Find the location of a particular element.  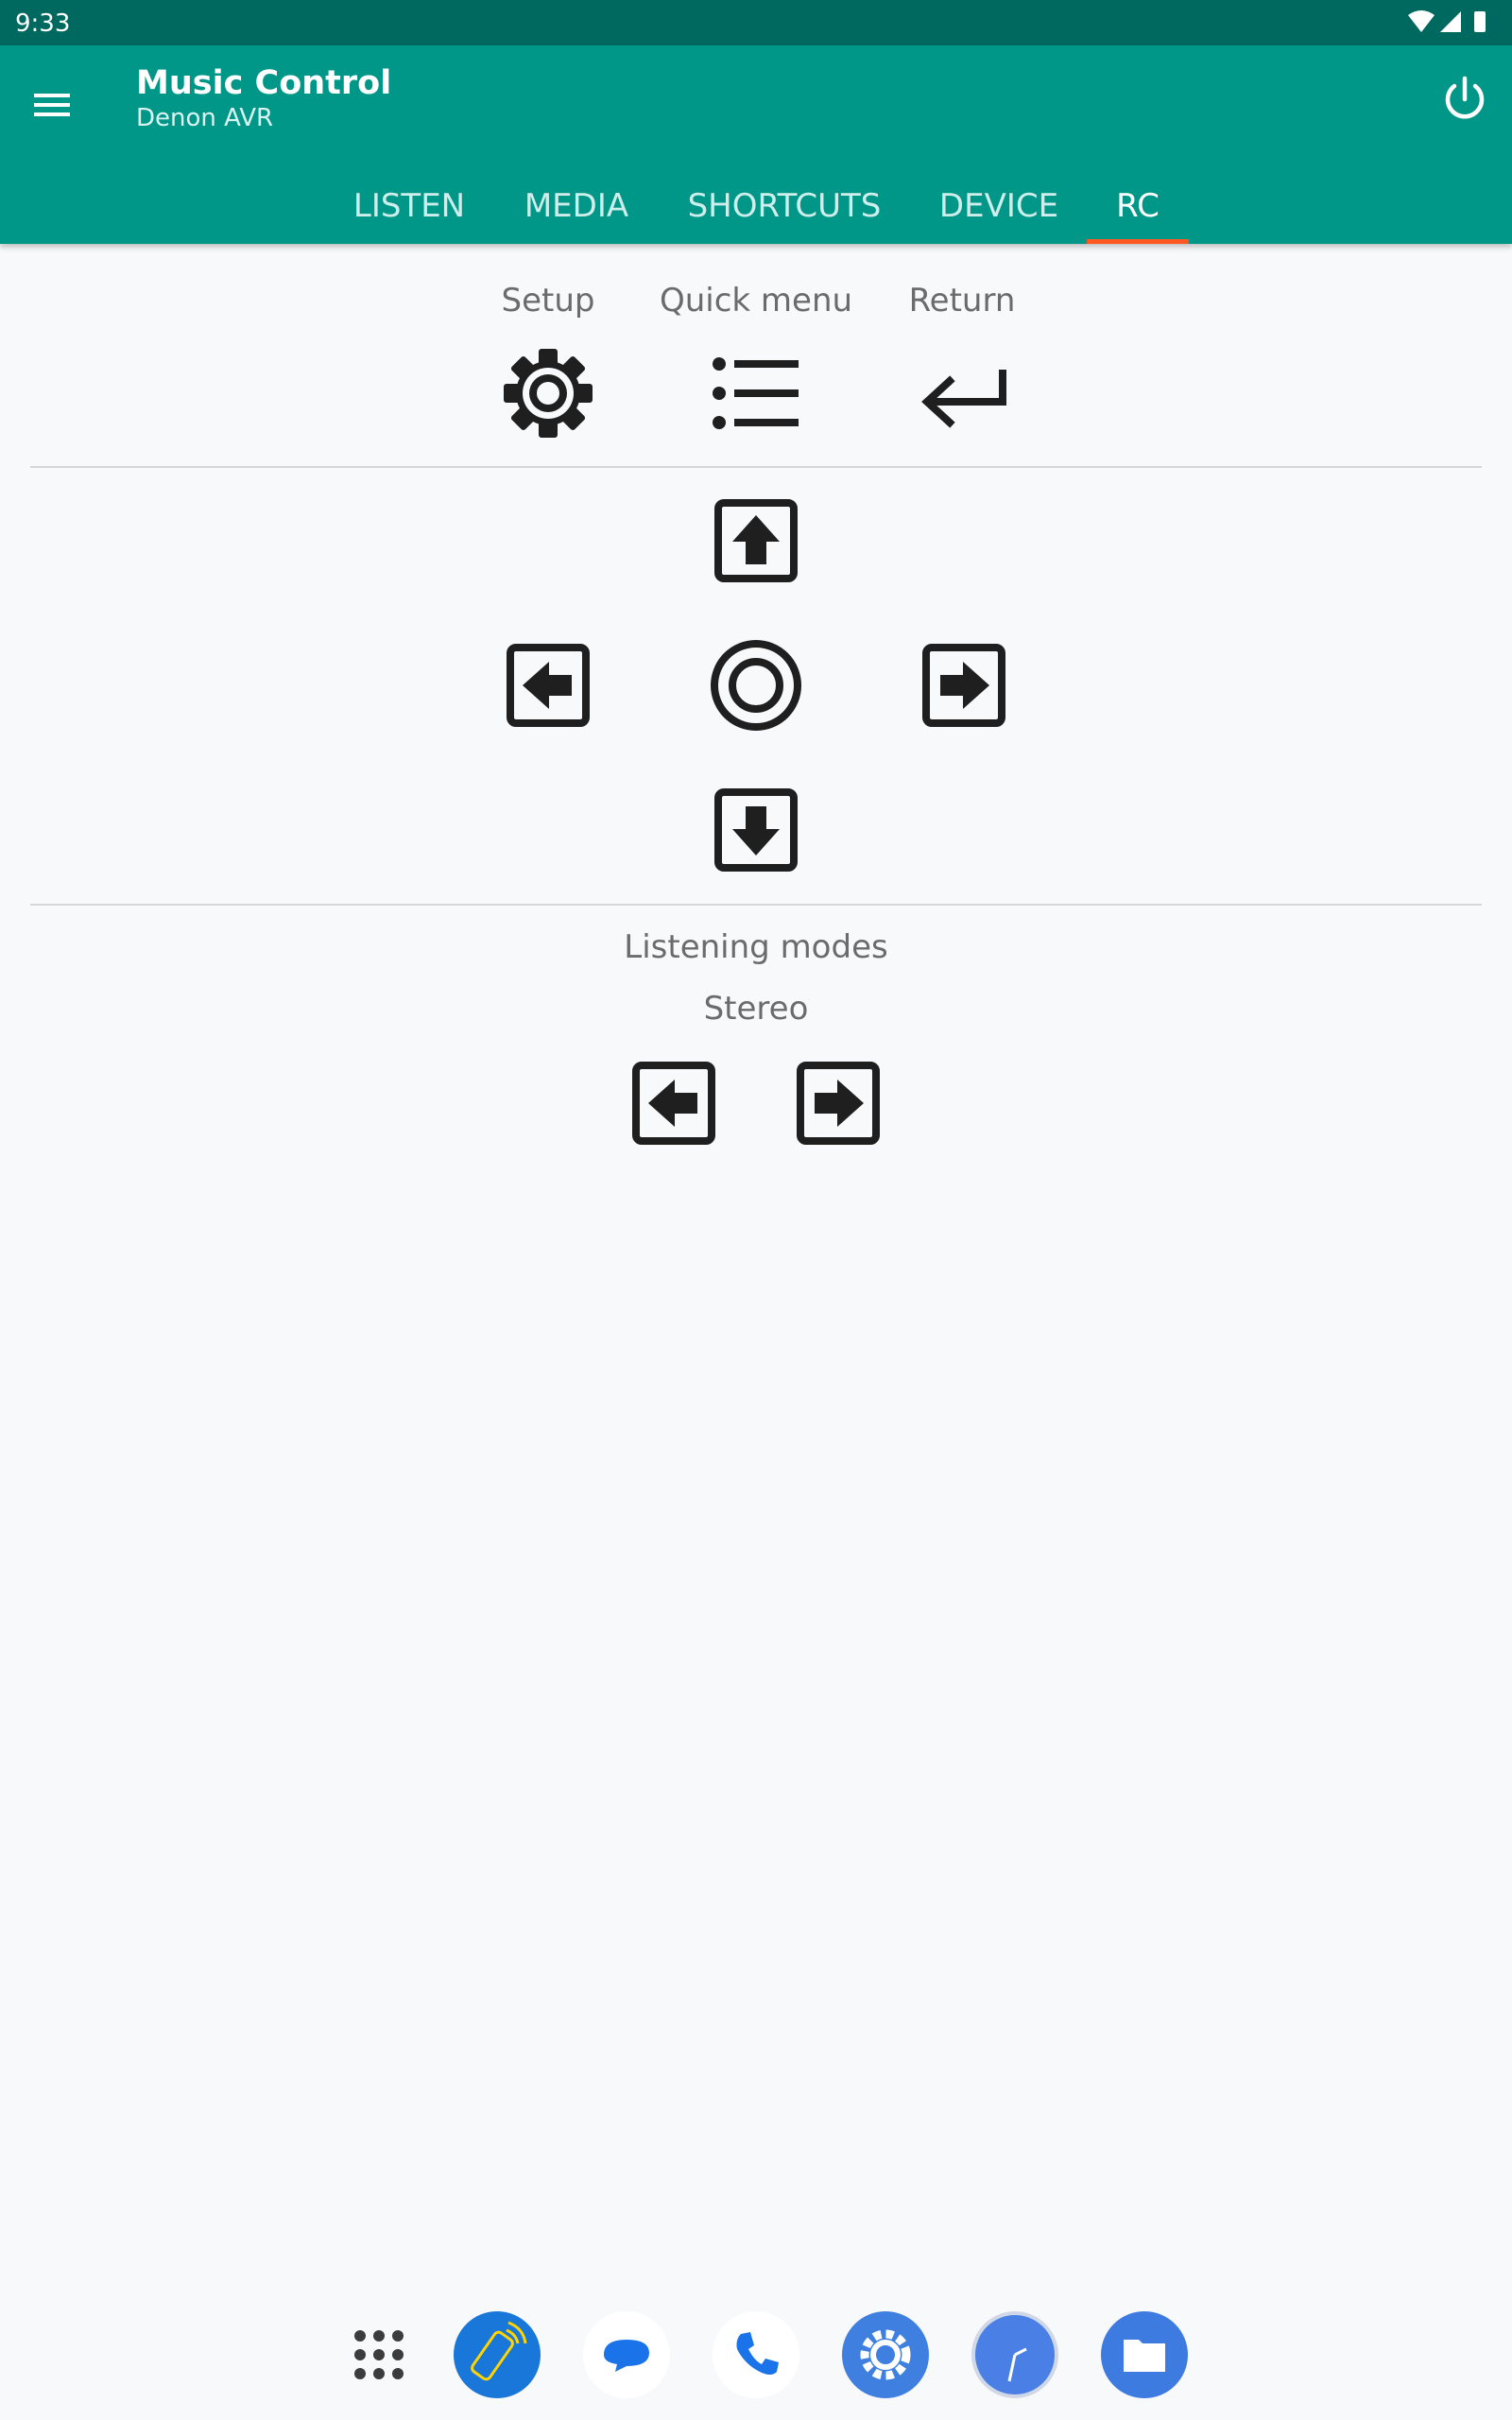

quick-menu-button is located at coordinates (756, 393).